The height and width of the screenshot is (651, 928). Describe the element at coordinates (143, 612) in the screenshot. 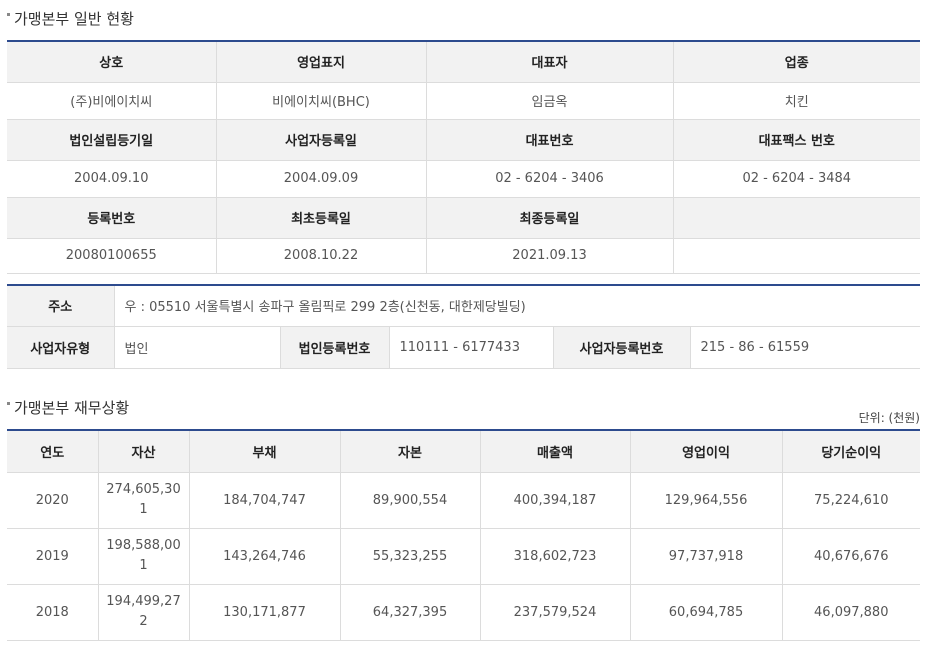

I see `cell-assets: 194,499,272` at that location.